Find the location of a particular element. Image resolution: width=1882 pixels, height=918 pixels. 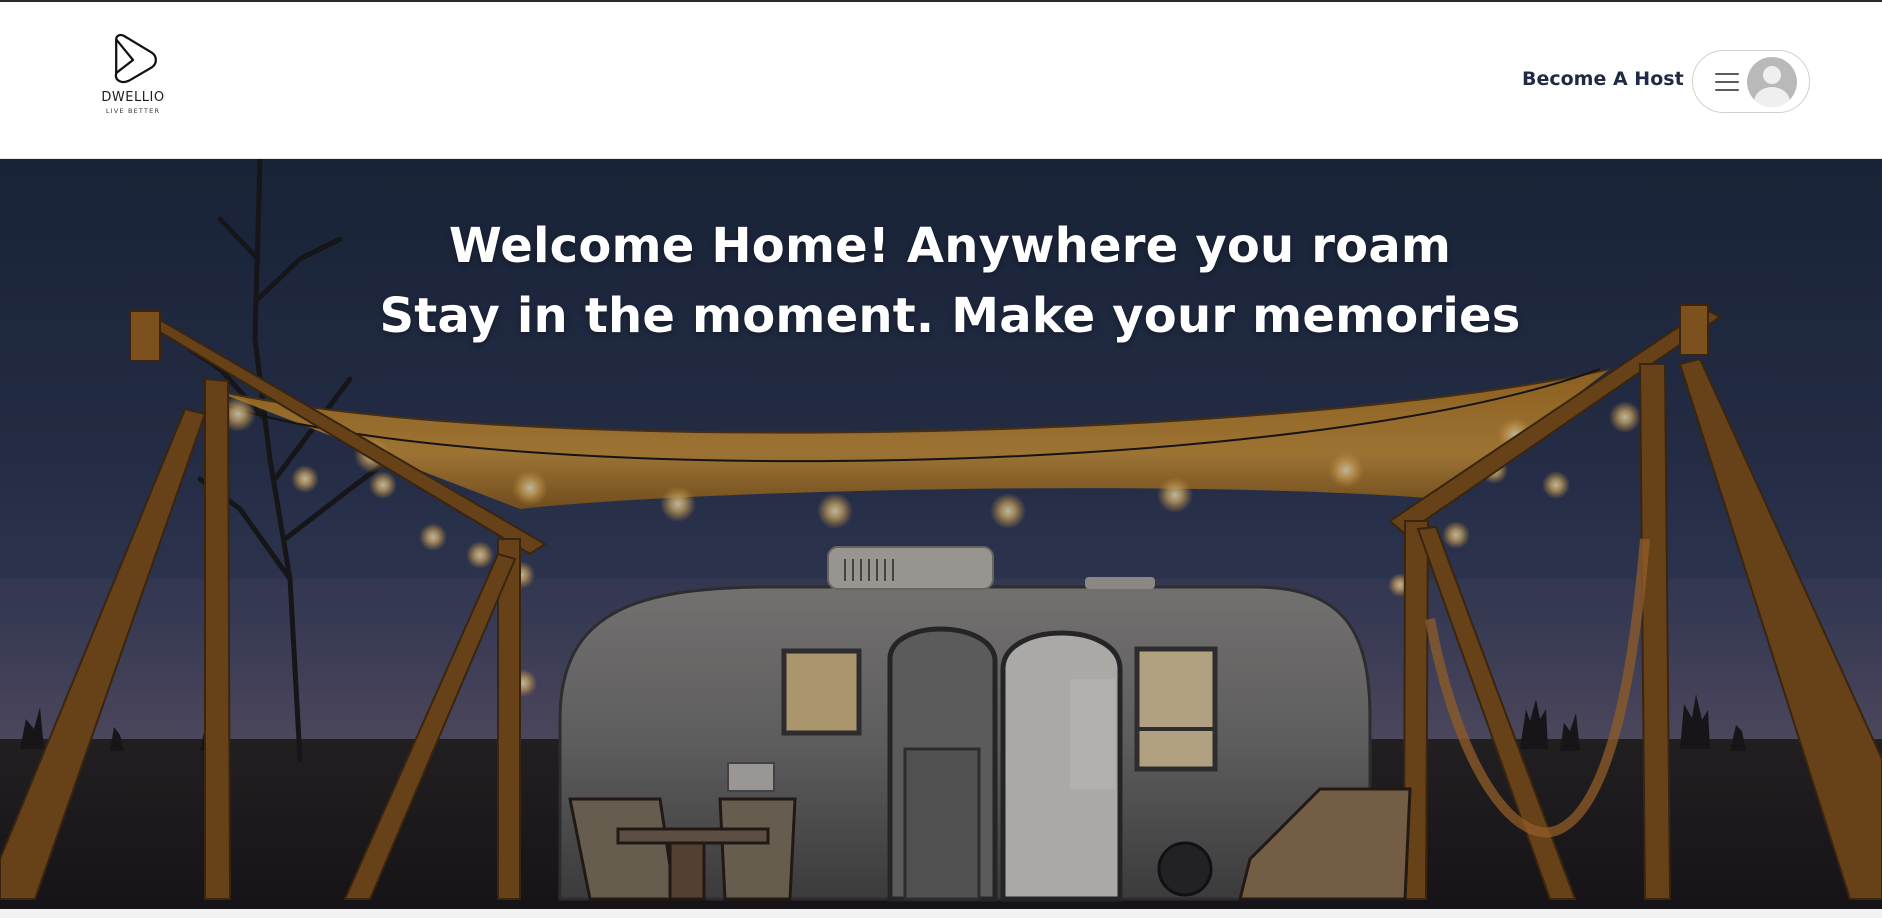

play-triangle-logo-icon is located at coordinates (135, 58).